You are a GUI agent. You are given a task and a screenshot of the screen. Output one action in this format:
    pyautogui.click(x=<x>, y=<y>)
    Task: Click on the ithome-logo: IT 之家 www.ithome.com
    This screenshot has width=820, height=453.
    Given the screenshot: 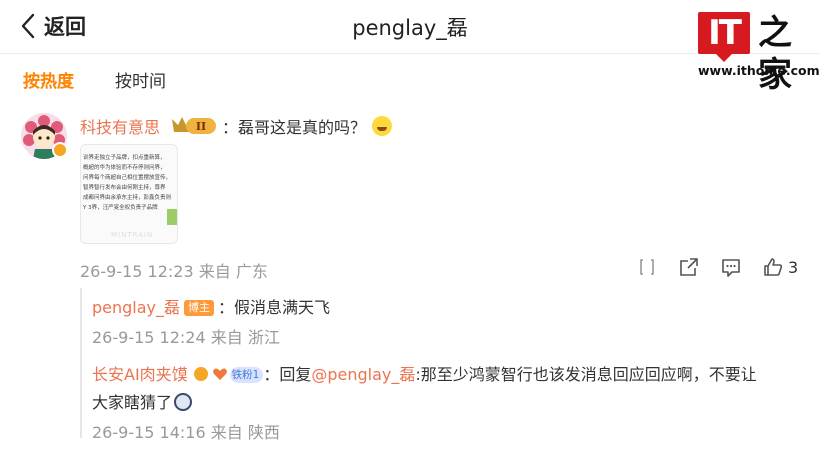 What is the action you would take?
    pyautogui.click(x=759, y=53)
    